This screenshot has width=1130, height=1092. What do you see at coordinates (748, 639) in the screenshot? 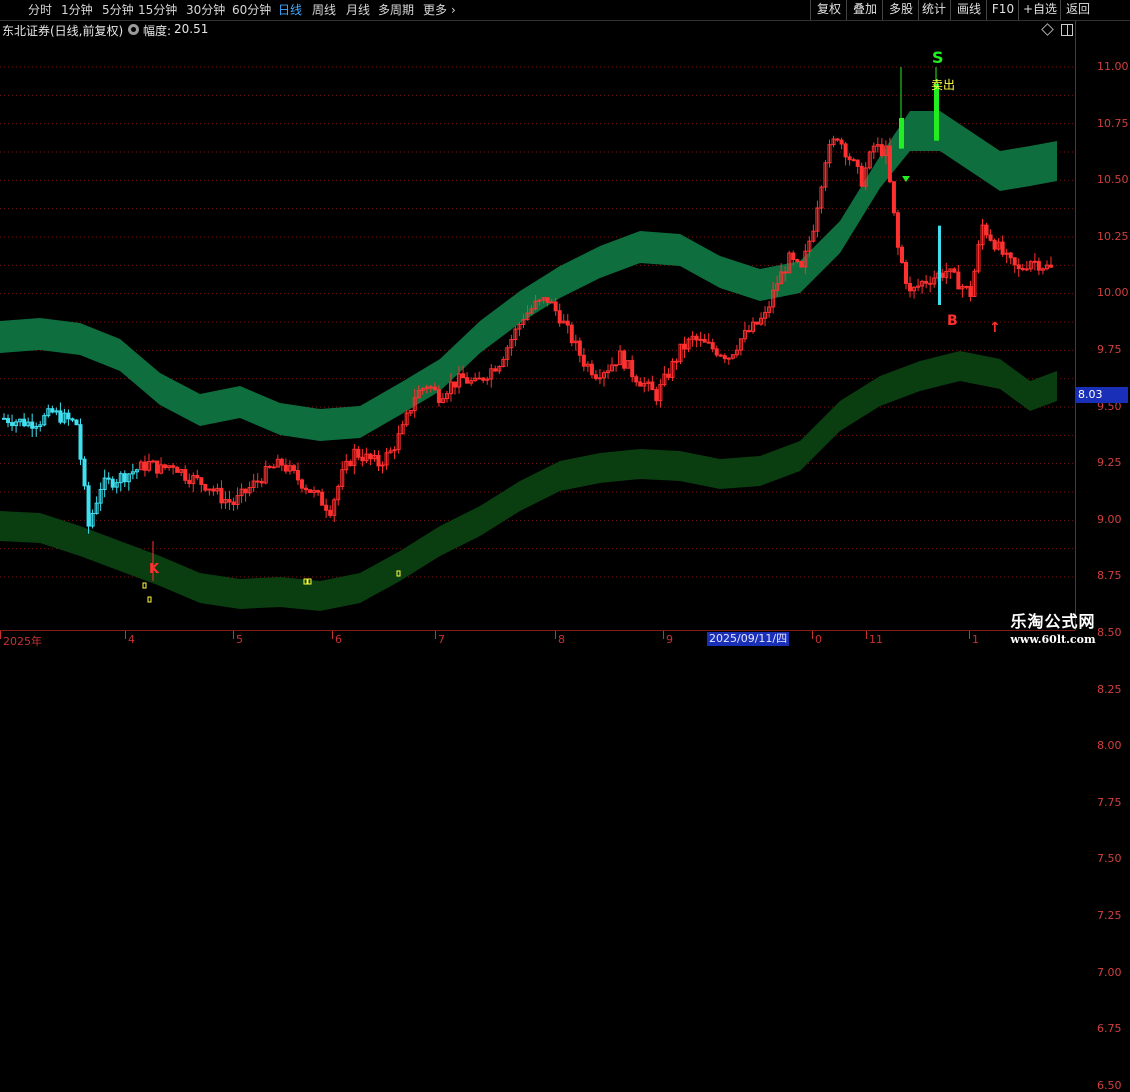
I see `cursor-date-label: 2025/09/11/四` at bounding box center [748, 639].